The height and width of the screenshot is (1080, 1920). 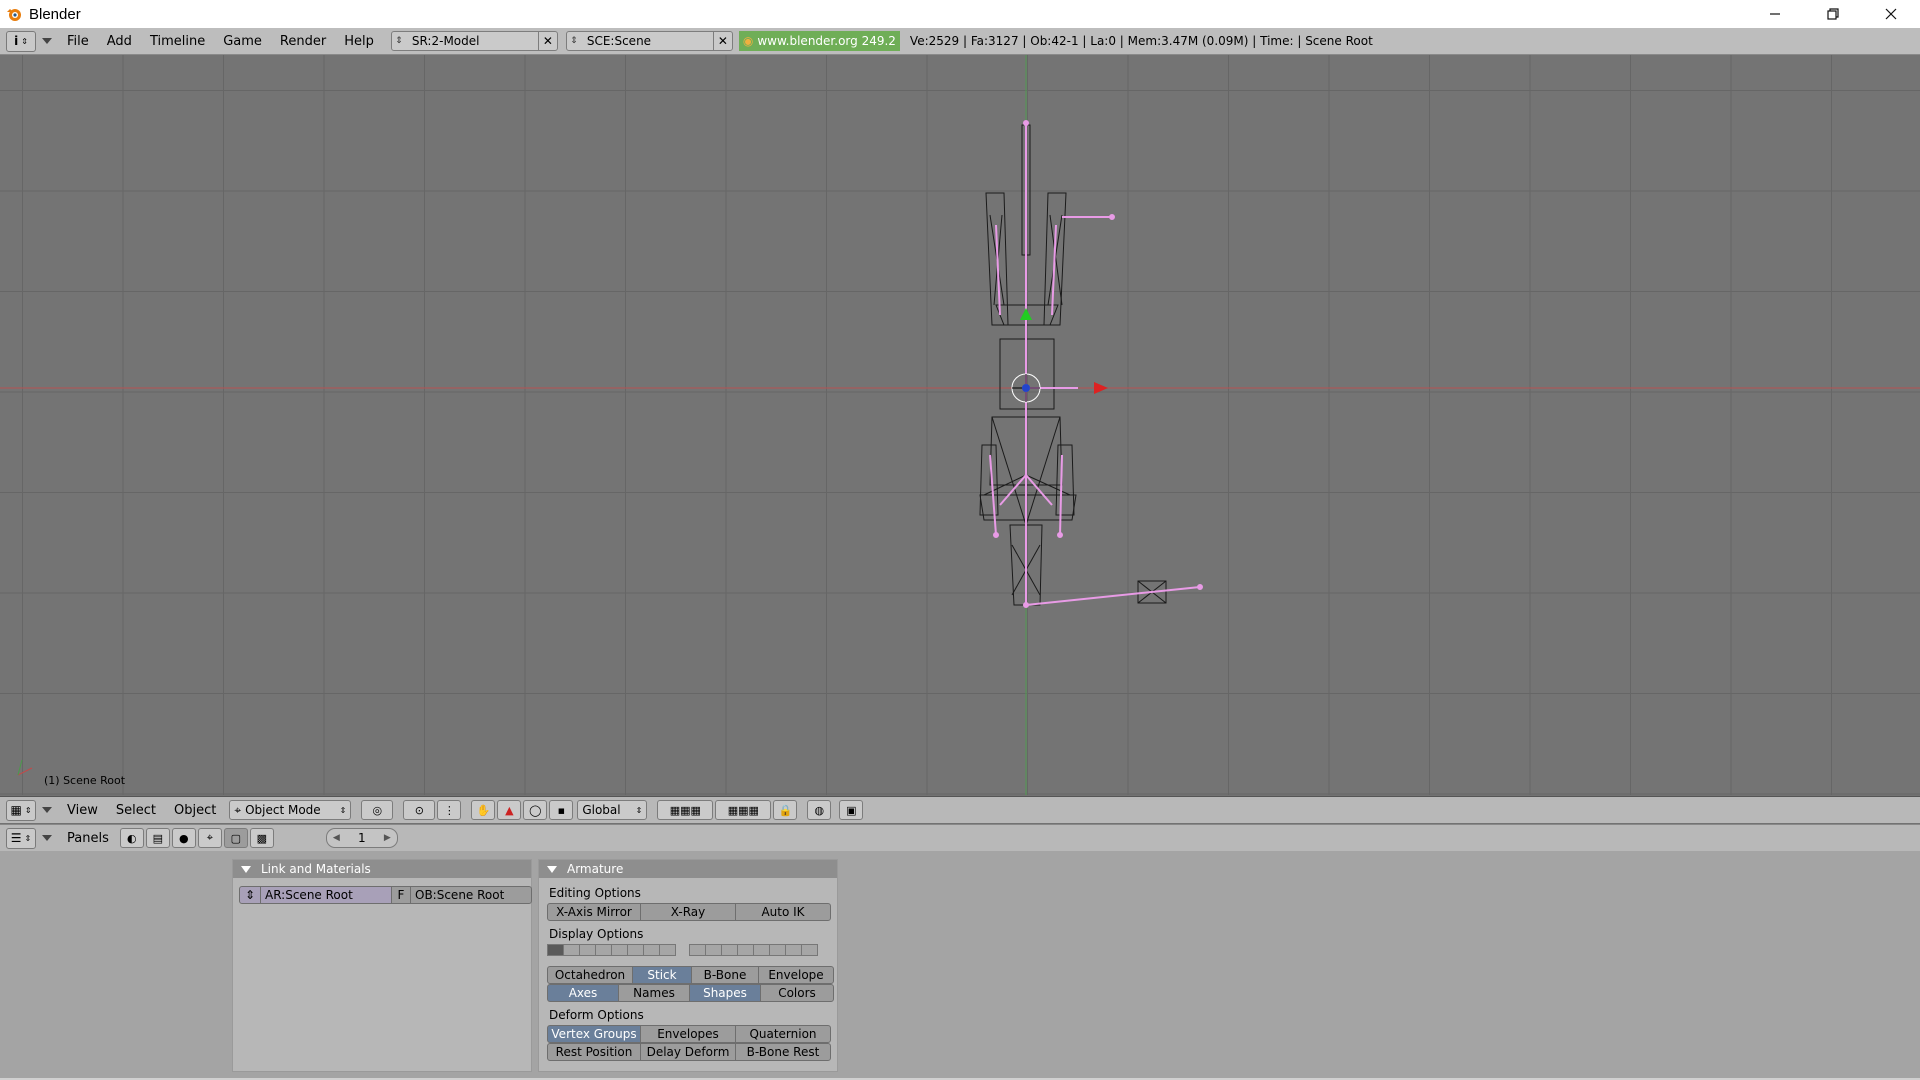 I want to click on scene-context-button: ▩, so click(x=261, y=838).